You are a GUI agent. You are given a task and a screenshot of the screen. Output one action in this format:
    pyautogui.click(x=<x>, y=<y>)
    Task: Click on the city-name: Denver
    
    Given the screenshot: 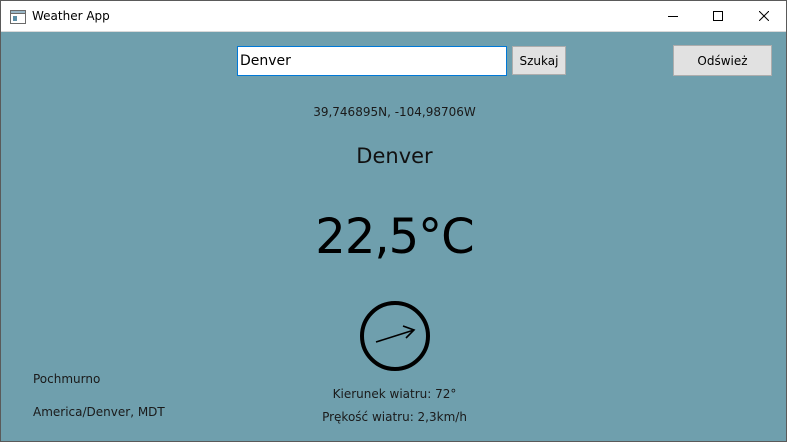 What is the action you would take?
    pyautogui.click(x=394, y=156)
    